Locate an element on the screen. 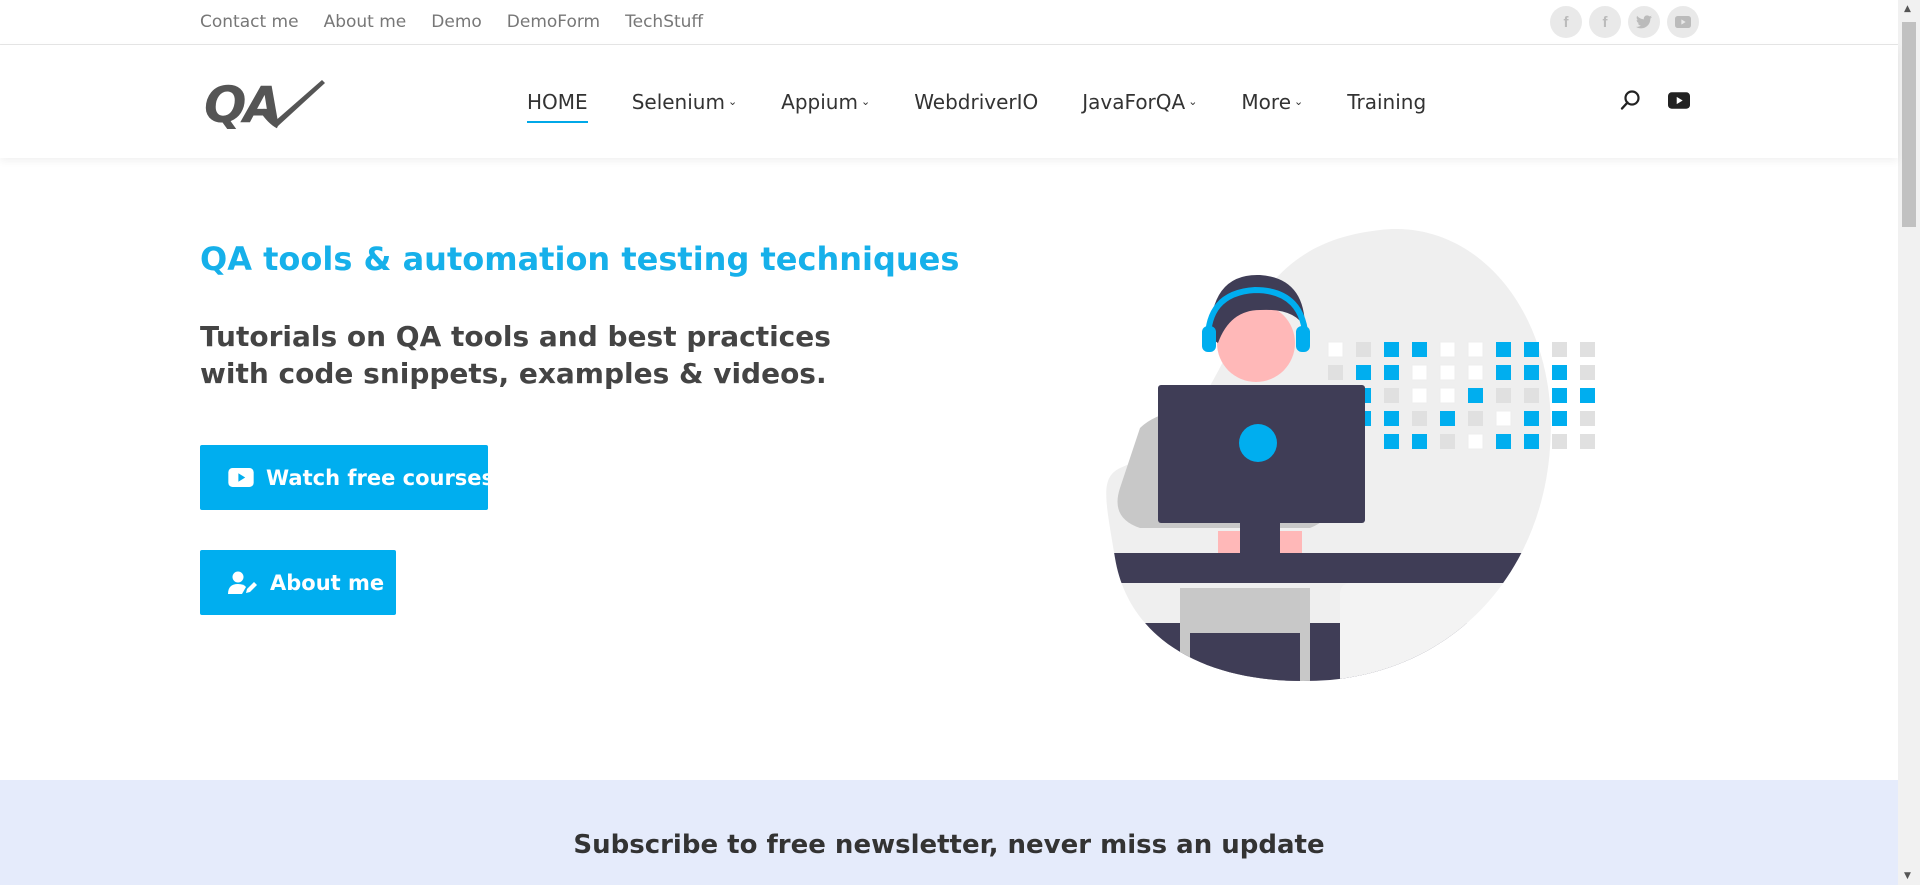 This screenshot has height=885, width=1920. scroll-up-arrow: ▲ is located at coordinates (1907, 9).